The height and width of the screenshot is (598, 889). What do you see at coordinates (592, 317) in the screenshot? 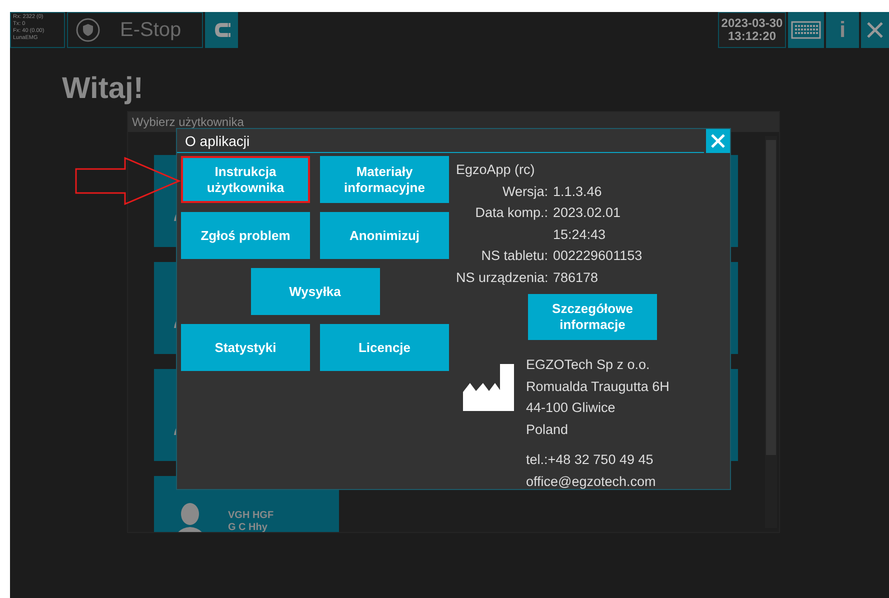
I see `details-button: Szczegółowe informacje` at bounding box center [592, 317].